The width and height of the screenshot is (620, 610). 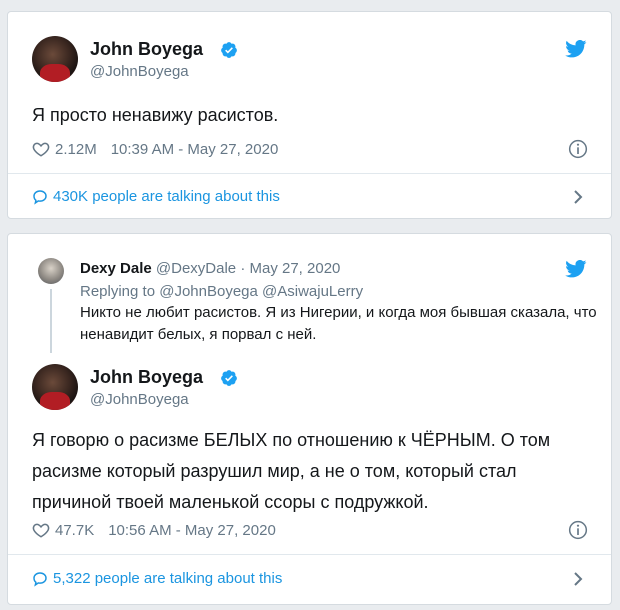 What do you see at coordinates (166, 196) in the screenshot?
I see `talking-label: 430K people are talking about this` at bounding box center [166, 196].